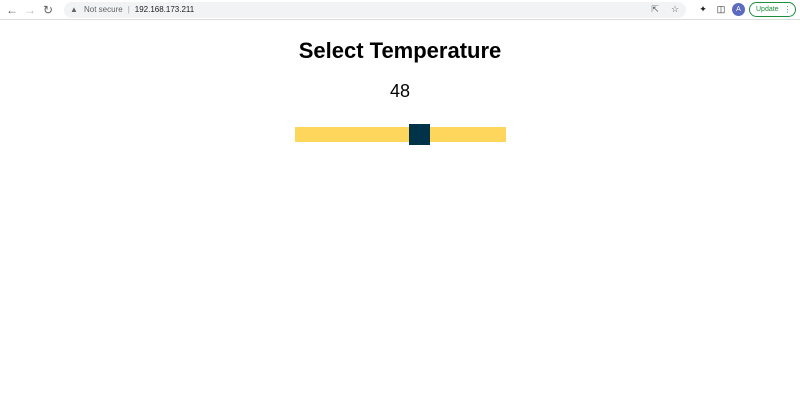 The height and width of the screenshot is (400, 800). What do you see at coordinates (103, 9) in the screenshot?
I see `security-status: Not secure` at bounding box center [103, 9].